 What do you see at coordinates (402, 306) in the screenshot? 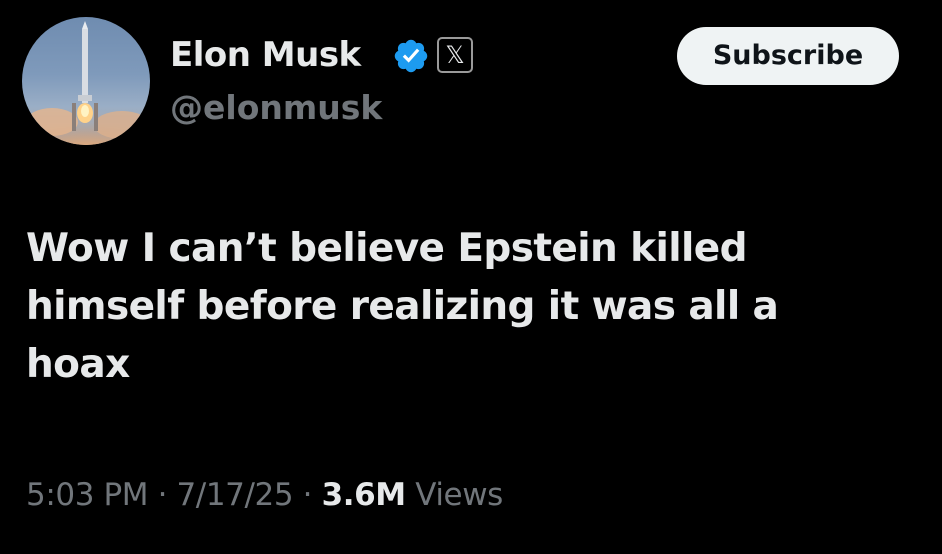
I see `tweet-text-line: himself before realizing it was all a` at bounding box center [402, 306].